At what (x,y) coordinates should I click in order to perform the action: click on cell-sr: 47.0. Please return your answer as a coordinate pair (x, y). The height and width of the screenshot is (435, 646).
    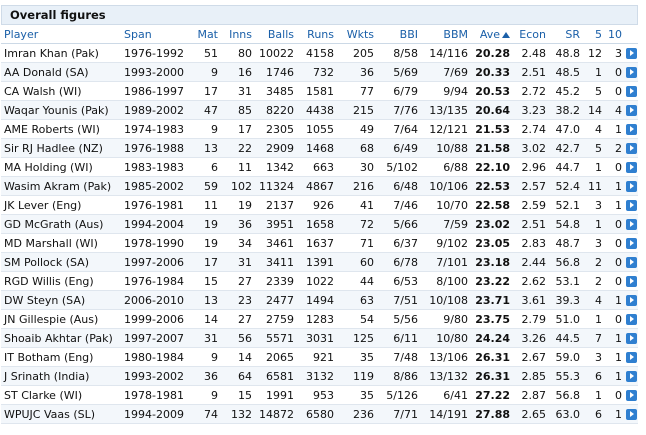
    Looking at the image, I should click on (566, 129).